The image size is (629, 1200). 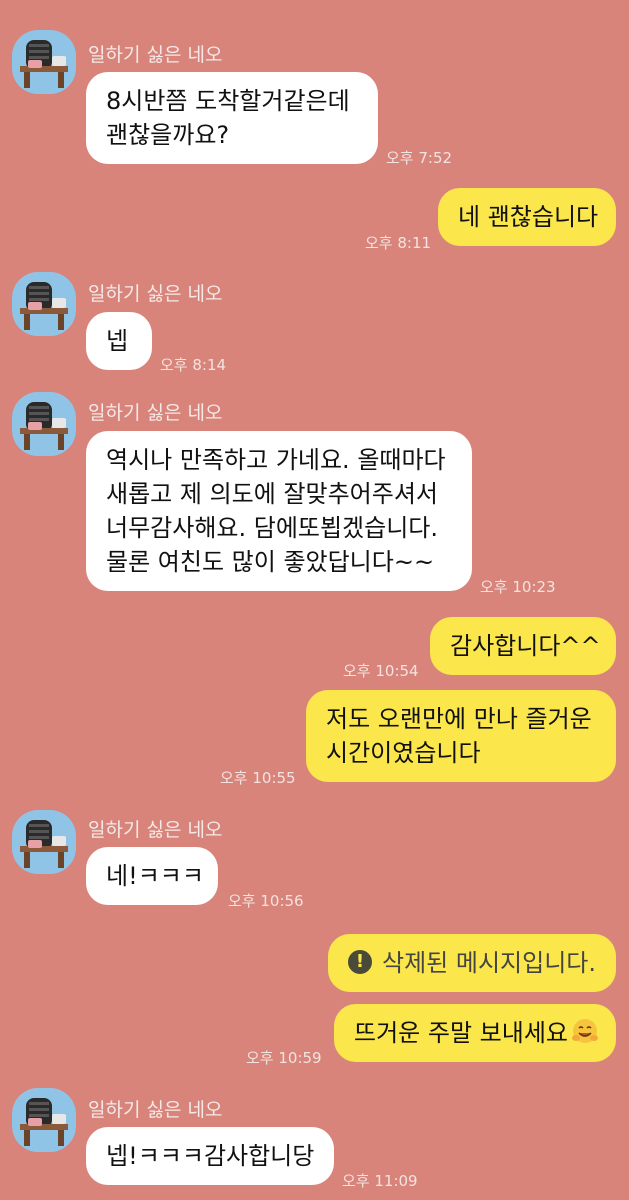 What do you see at coordinates (232, 118) in the screenshot?
I see `message-bubble-incoming: 8시반쯤 도착할거같은데 괜찮을까요?` at bounding box center [232, 118].